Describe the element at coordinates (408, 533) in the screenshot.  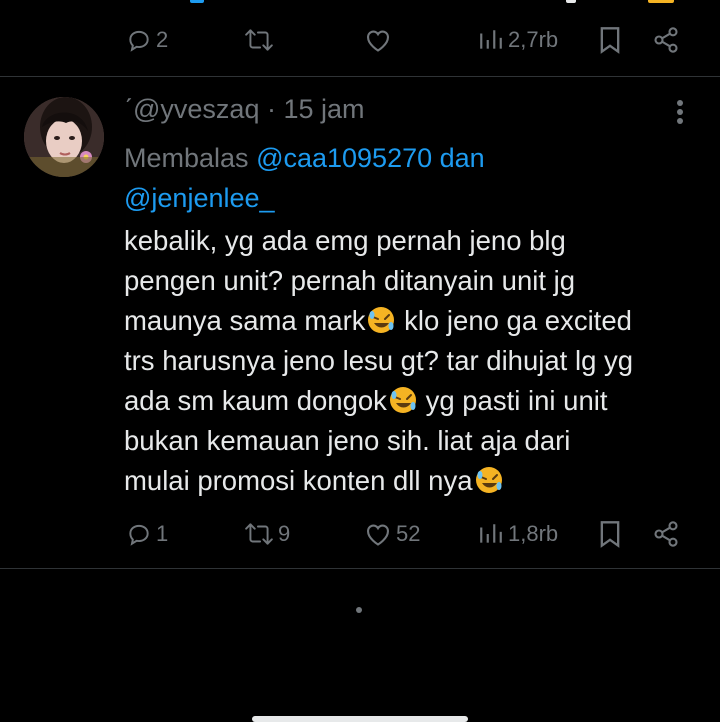
I see `like-count: 52` at that location.